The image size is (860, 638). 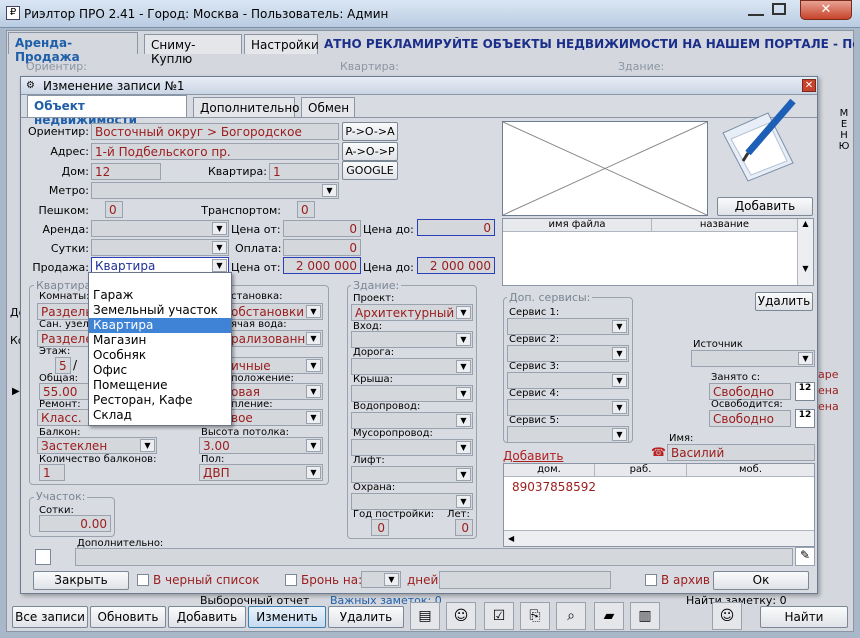 What do you see at coordinates (645, 616) in the screenshot?
I see `chart-icon: ▥` at bounding box center [645, 616].